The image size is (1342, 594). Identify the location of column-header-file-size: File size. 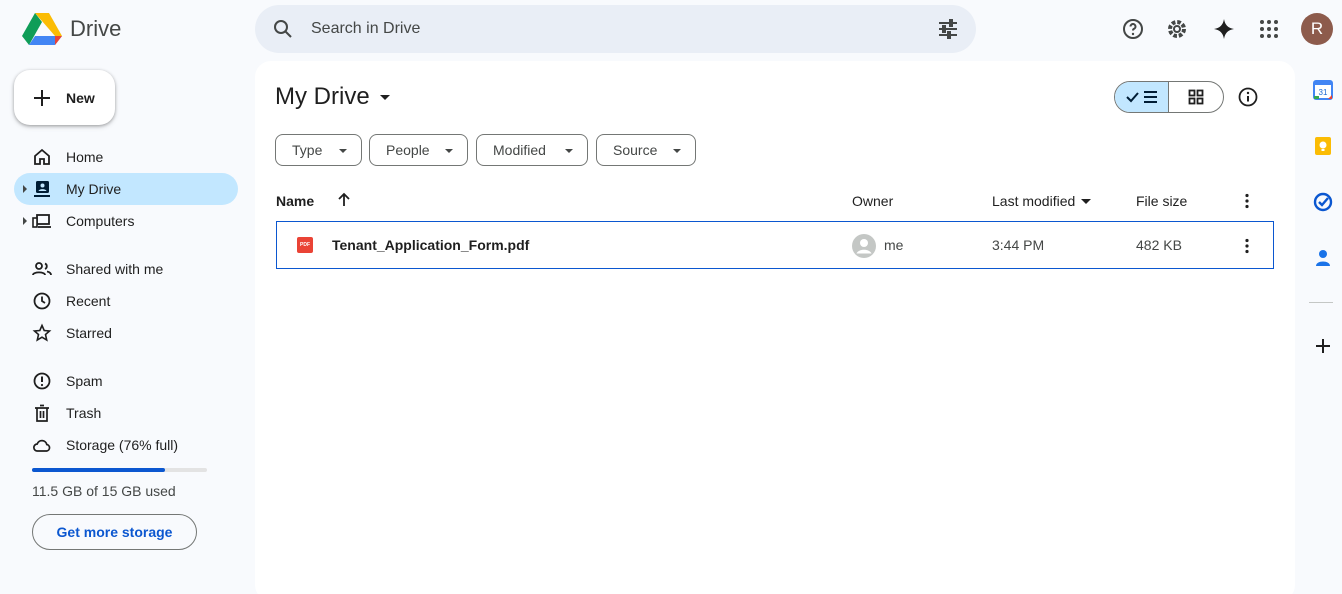
(1161, 201).